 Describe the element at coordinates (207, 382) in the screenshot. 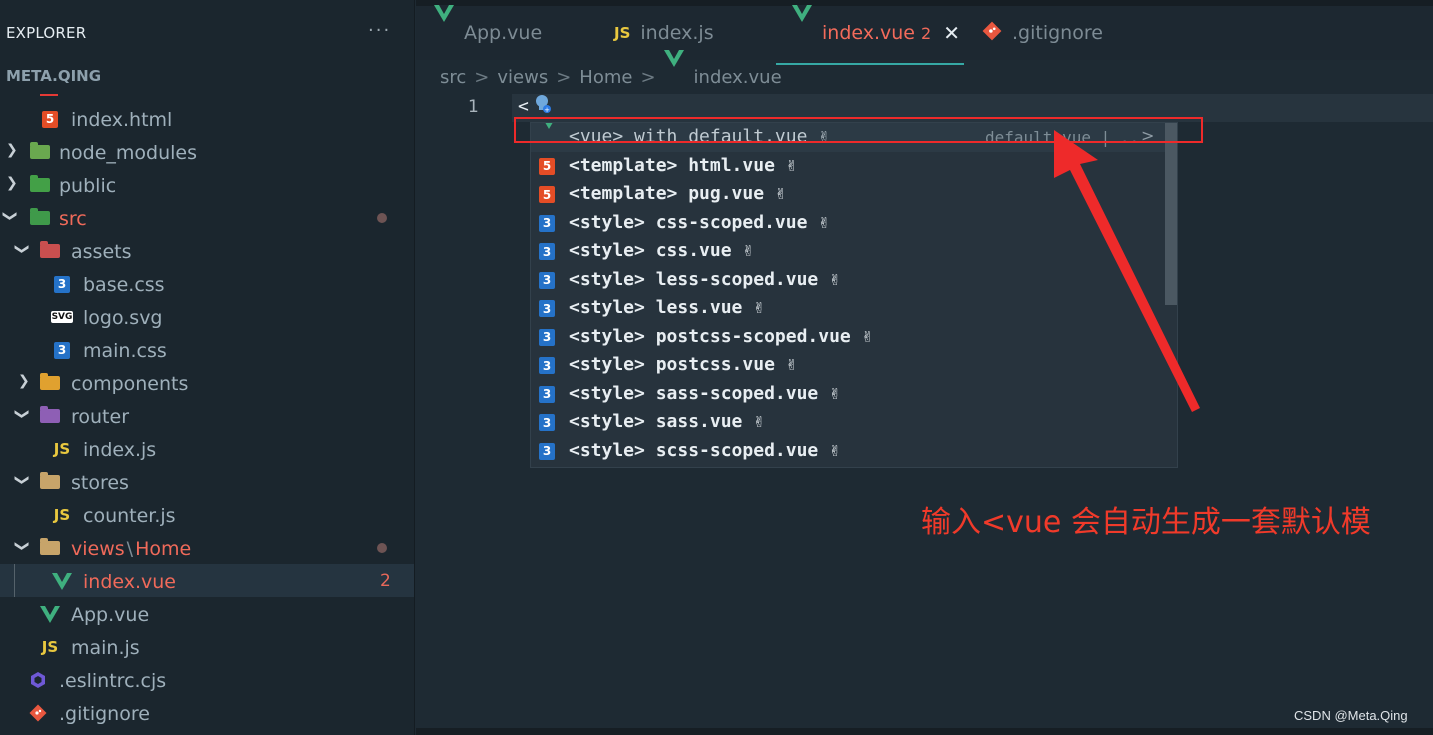

I see `folder-components: ❯ components` at that location.